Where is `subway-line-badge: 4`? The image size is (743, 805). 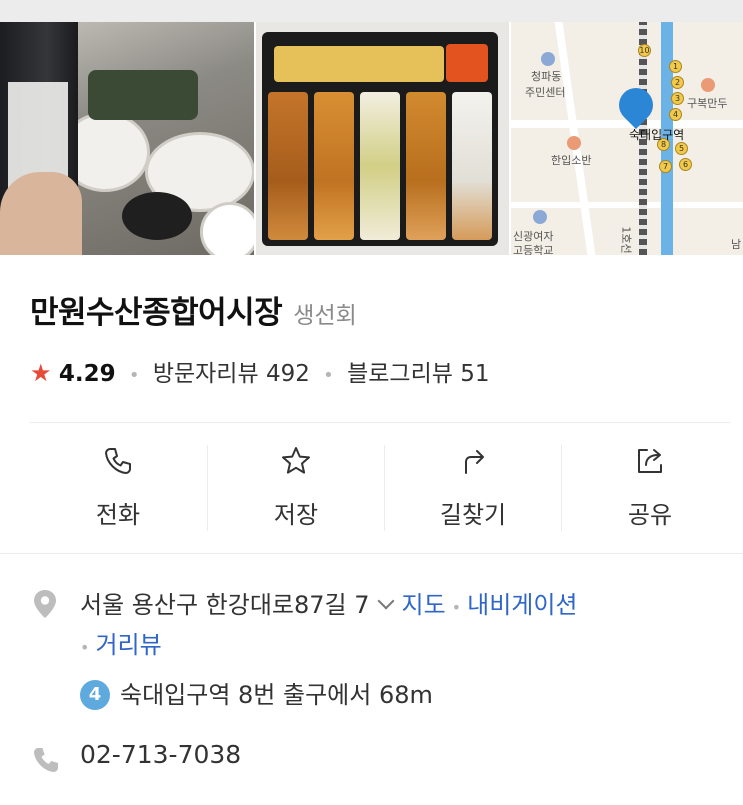 subway-line-badge: 4 is located at coordinates (95, 695).